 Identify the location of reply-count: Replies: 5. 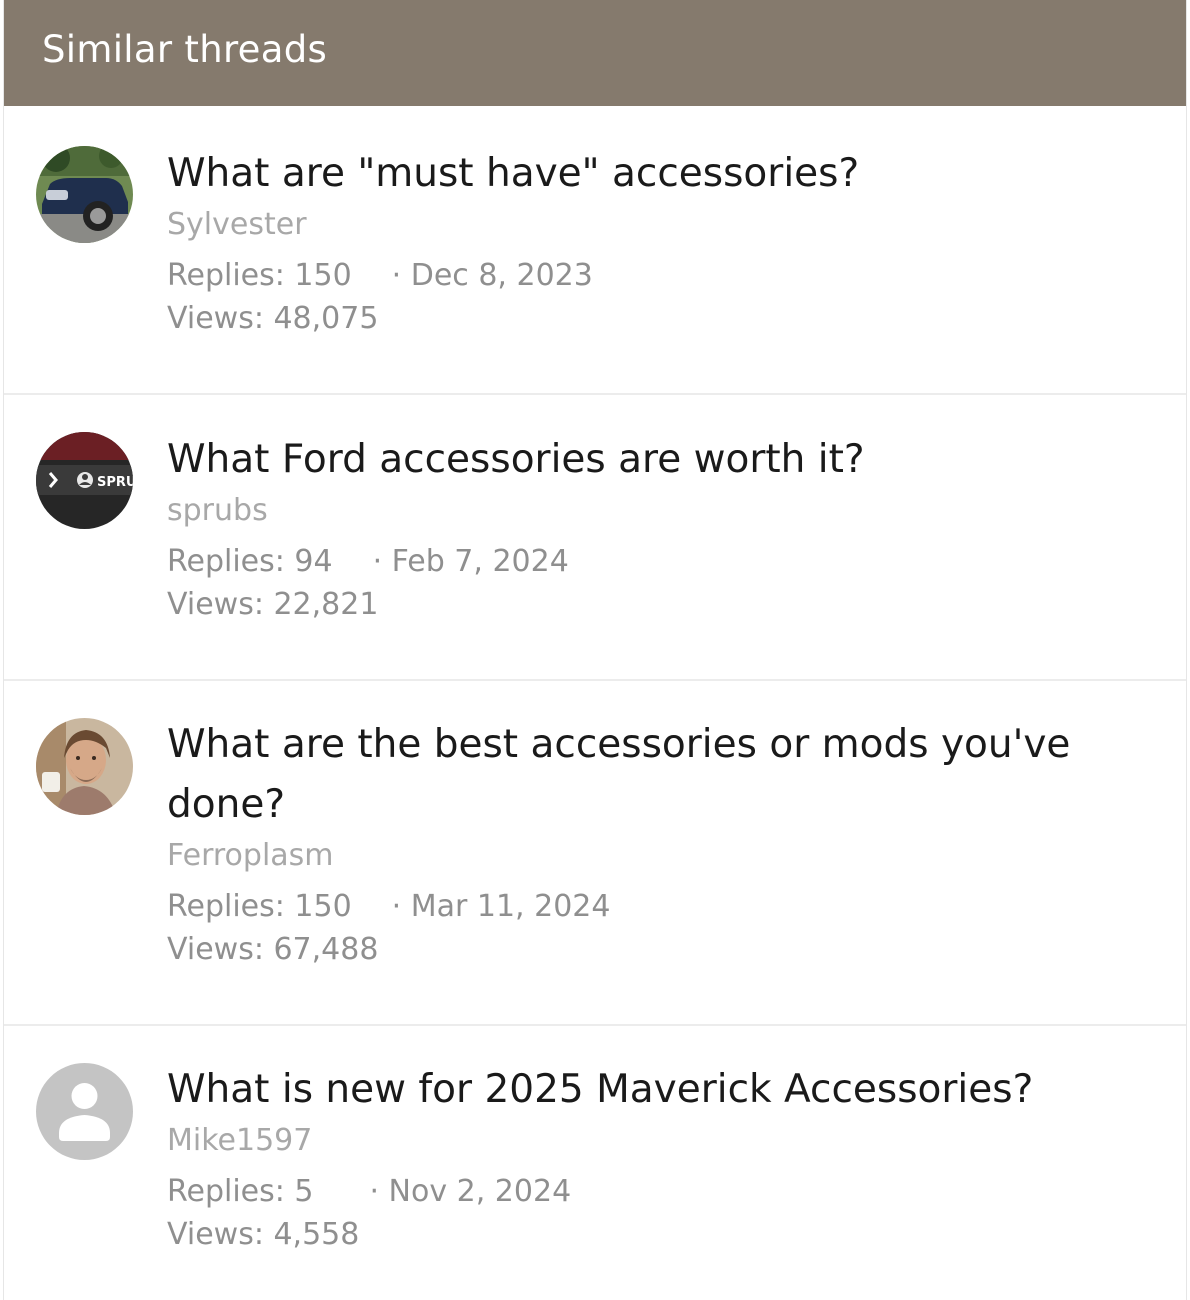
(240, 1191).